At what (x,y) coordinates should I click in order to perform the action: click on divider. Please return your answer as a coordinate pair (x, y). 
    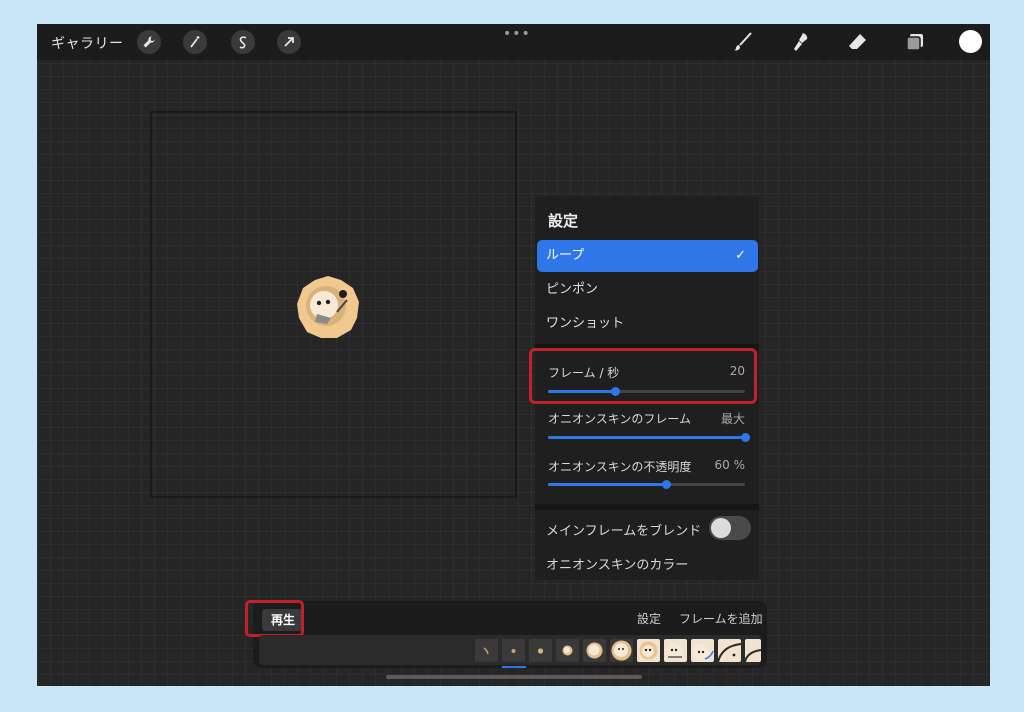
    Looking at the image, I should click on (647, 507).